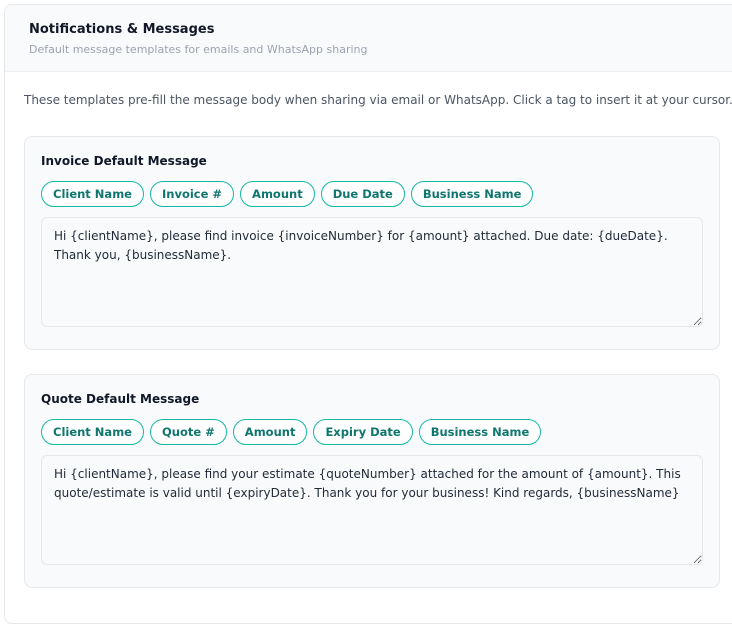 The height and width of the screenshot is (624, 732). I want to click on tag-due-date: Due Date, so click(362, 194).